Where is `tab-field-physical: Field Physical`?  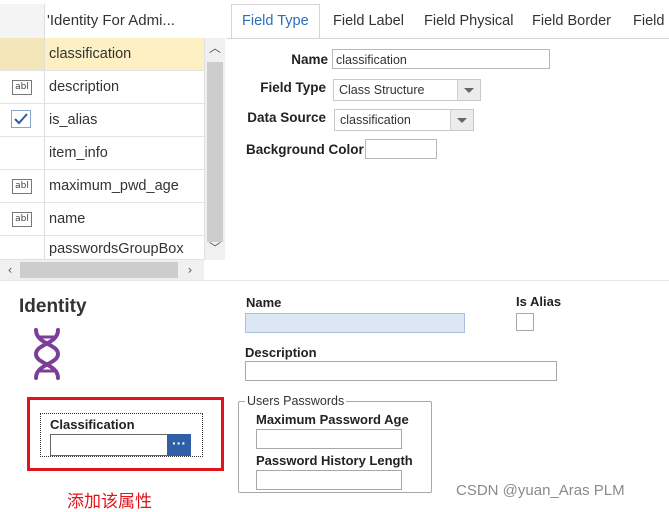
tab-field-physical: Field Physical is located at coordinates (468, 21).